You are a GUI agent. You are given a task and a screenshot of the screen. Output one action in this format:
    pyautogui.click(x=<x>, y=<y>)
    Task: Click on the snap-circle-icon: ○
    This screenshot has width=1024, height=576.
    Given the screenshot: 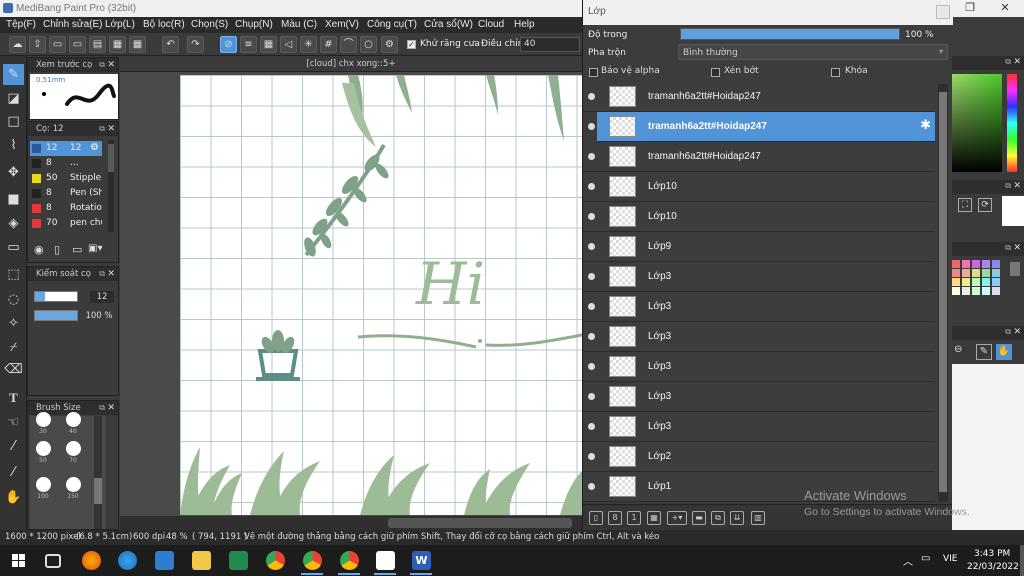 What is the action you would take?
    pyautogui.click(x=368, y=44)
    